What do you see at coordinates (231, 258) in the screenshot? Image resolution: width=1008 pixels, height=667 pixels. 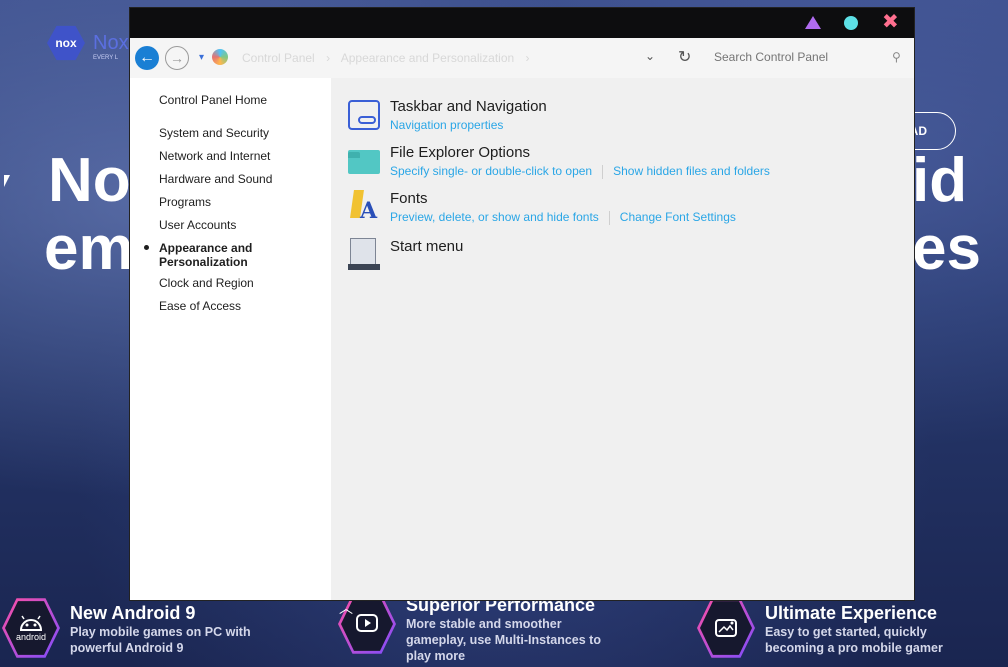 I see `sidebar-item-appearance: Appearance and Personalization` at bounding box center [231, 258].